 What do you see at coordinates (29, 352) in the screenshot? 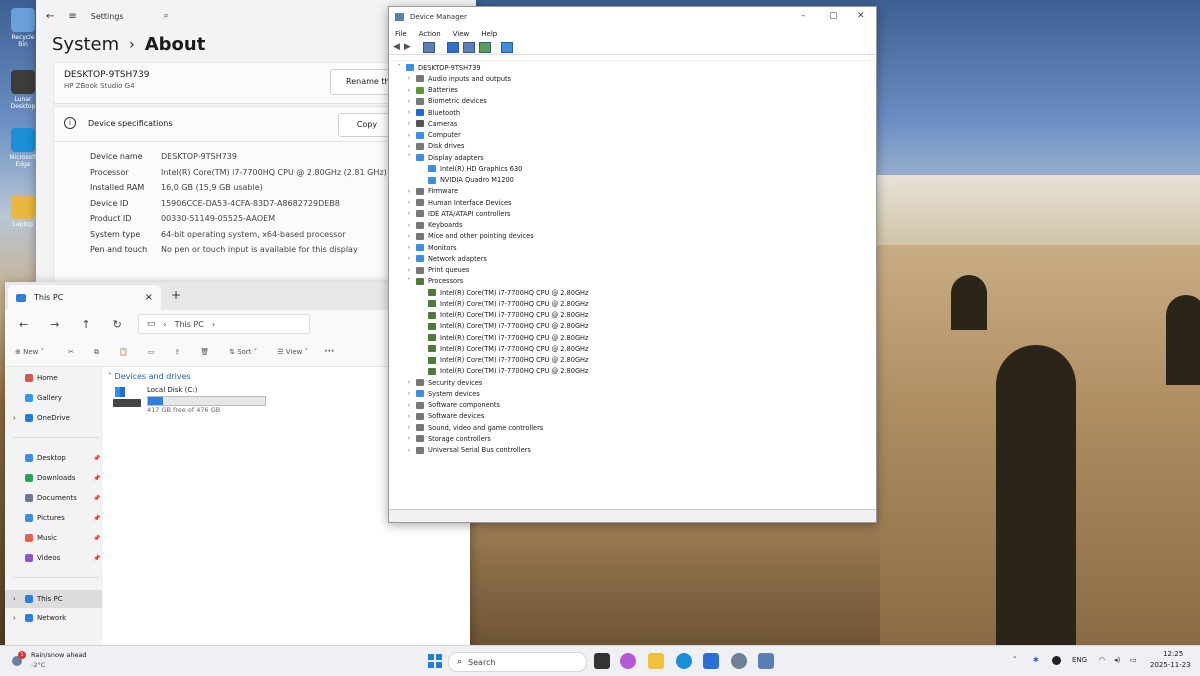
I see `new-button: ⊕ New ˅` at bounding box center [29, 352].